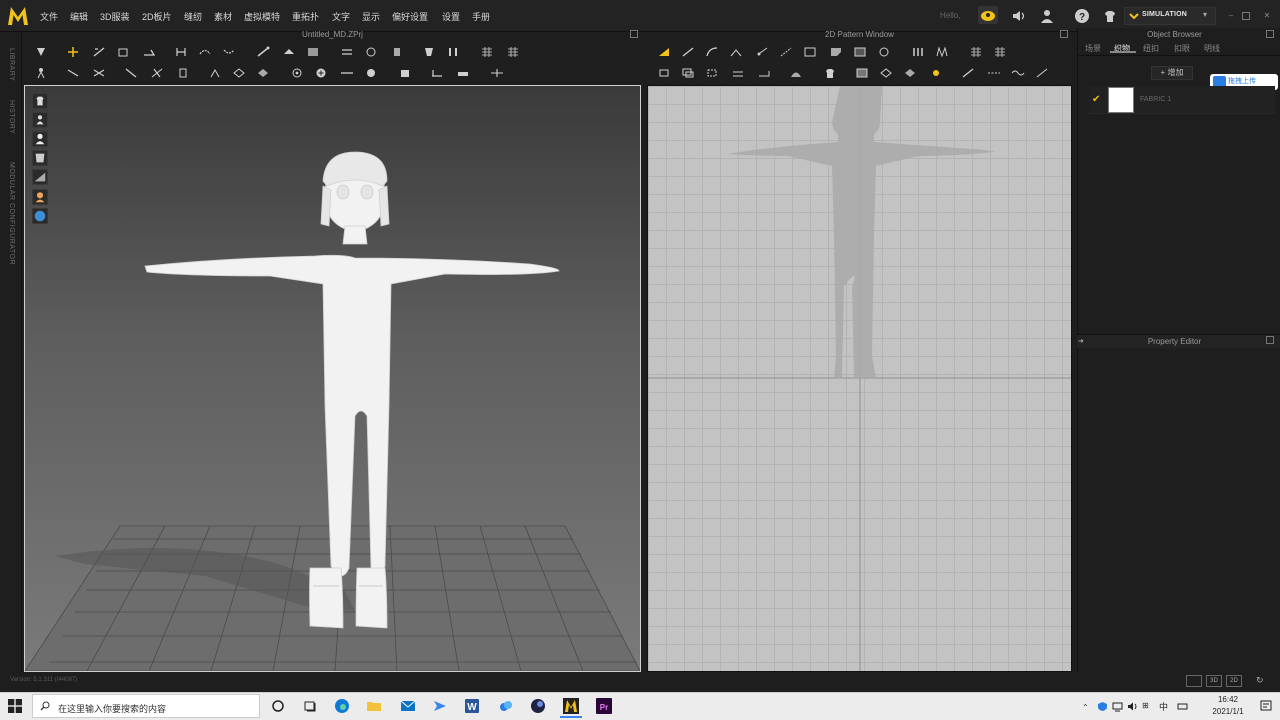  Describe the element at coordinates (1151, 48) in the screenshot. I see `tab-button: 纽扣` at that location.